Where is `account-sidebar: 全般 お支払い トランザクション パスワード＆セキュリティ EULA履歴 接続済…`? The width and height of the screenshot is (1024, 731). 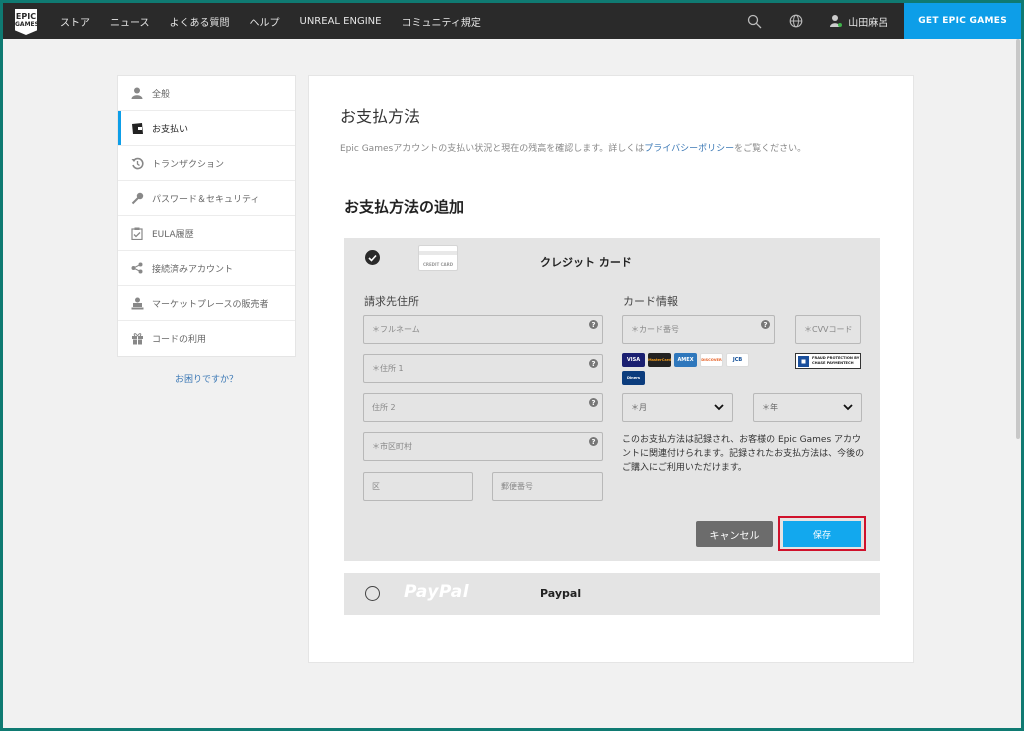
account-sidebar: 全般 お支払い トランザクション パスワード＆セキュリティ EULA履歴 接続済… is located at coordinates (206, 216).